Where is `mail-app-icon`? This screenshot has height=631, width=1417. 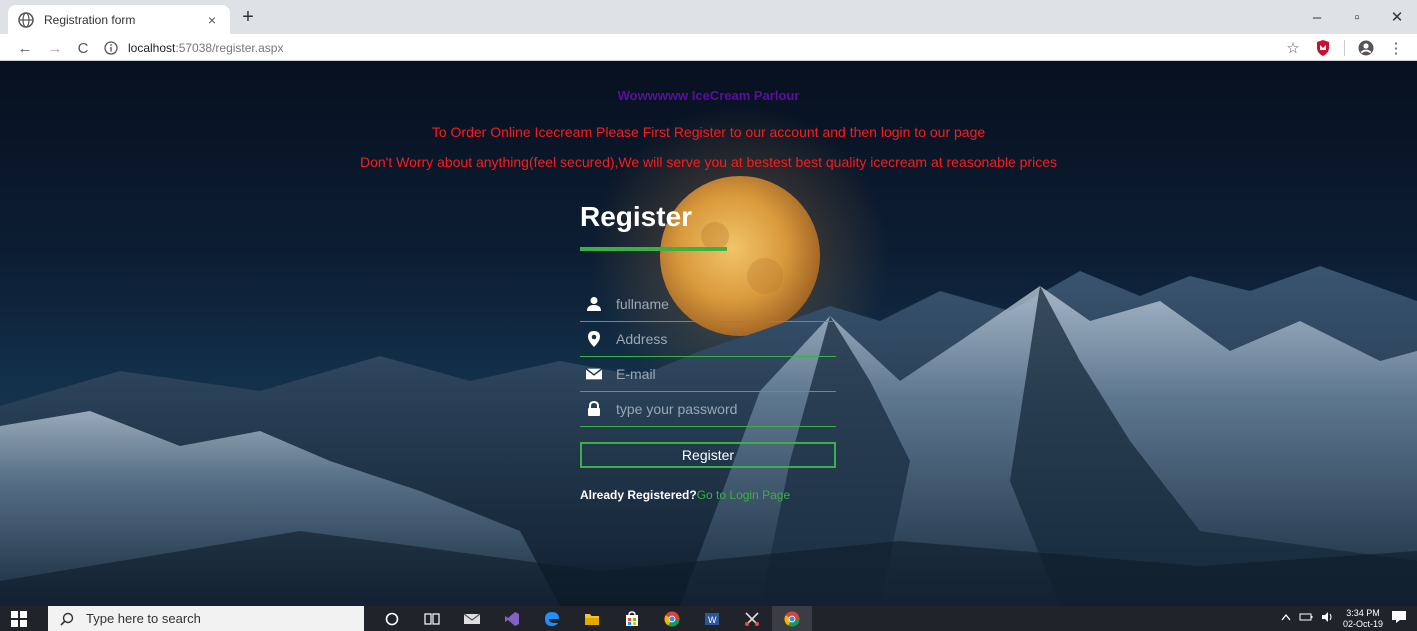
mail-app-icon is located at coordinates (472, 618).